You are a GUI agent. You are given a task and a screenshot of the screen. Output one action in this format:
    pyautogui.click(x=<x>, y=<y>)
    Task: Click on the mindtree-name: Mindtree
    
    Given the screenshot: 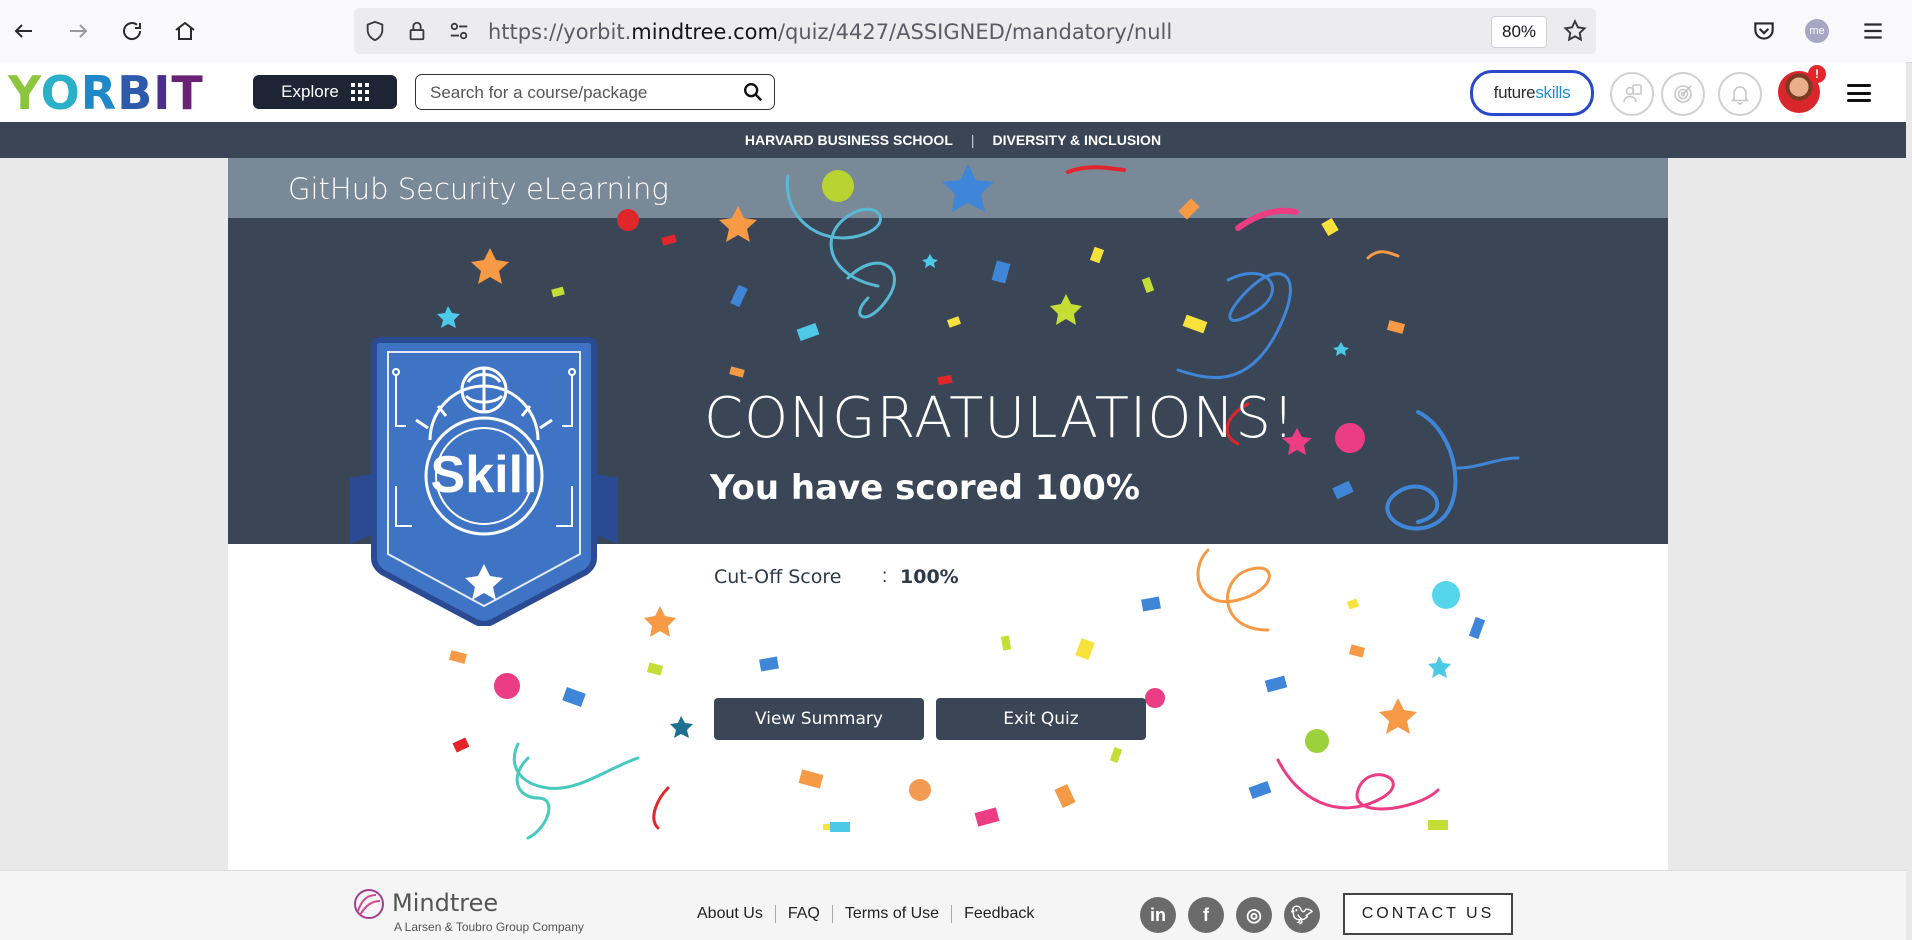 What is the action you would take?
    pyautogui.click(x=445, y=903)
    